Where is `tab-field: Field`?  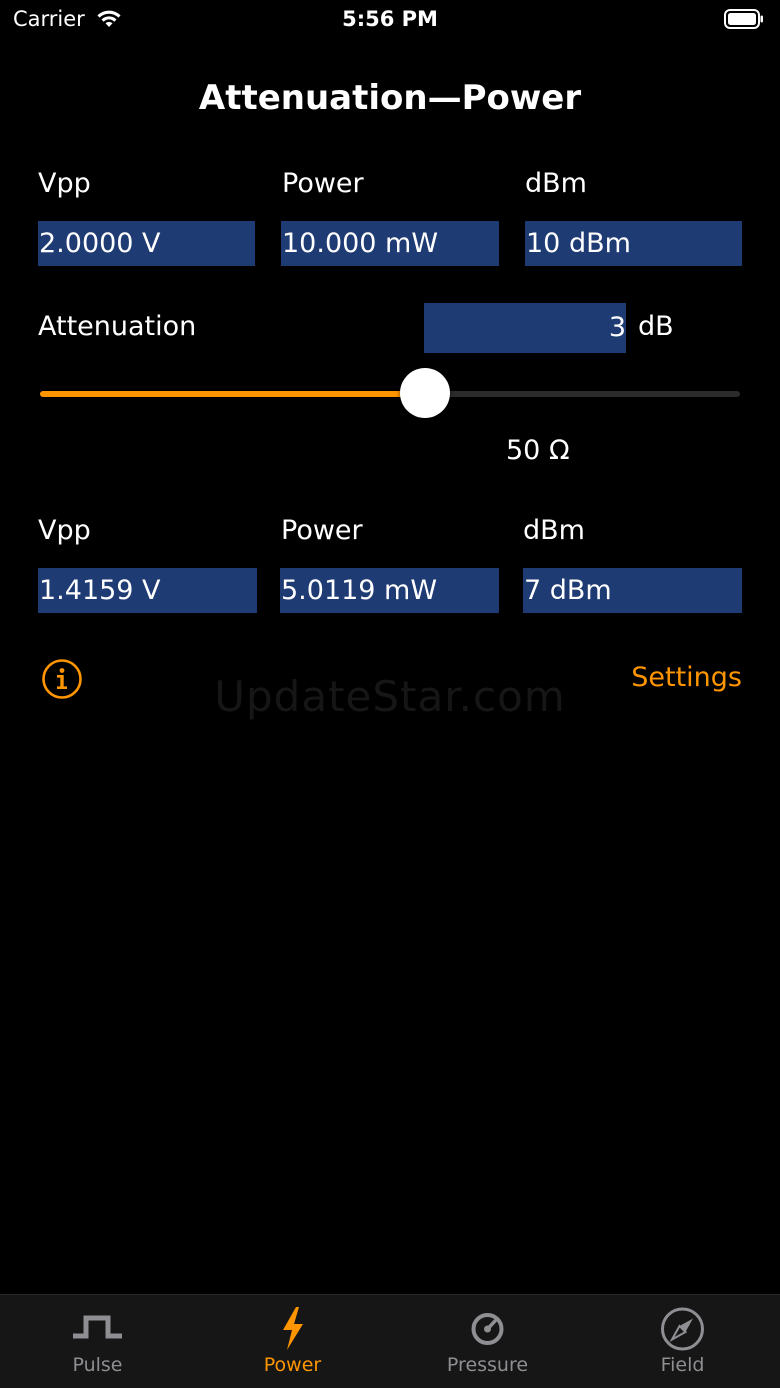
tab-field: Field is located at coordinates (682, 1340).